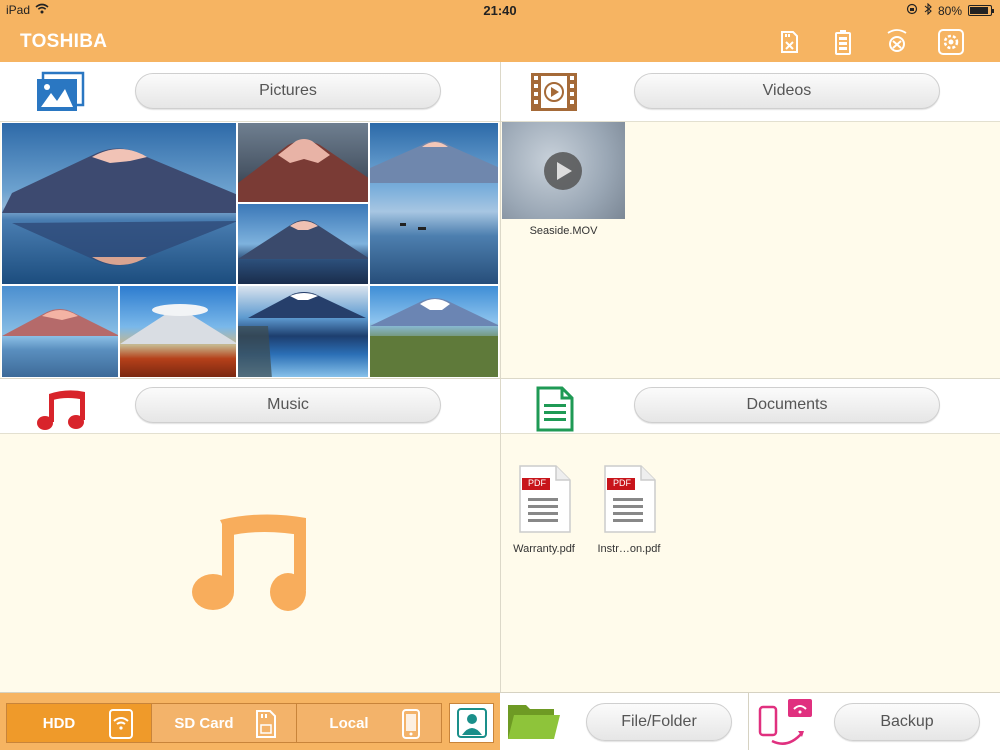 The width and height of the screenshot is (1000, 750). Describe the element at coordinates (266, 724) in the screenshot. I see `sd-card-icon` at that location.